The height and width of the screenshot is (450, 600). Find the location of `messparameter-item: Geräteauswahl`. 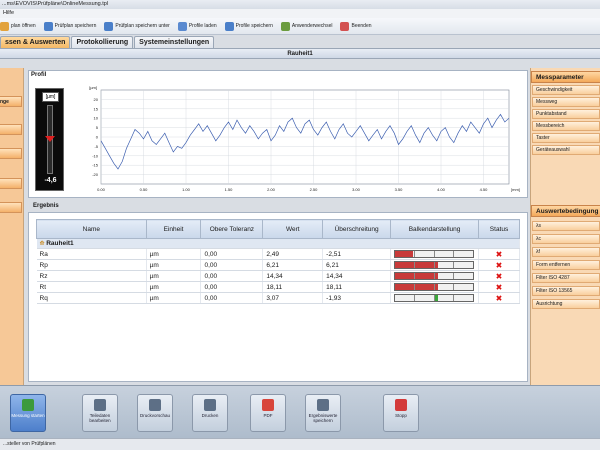

messparameter-item: Geräteauswahl is located at coordinates (566, 150).